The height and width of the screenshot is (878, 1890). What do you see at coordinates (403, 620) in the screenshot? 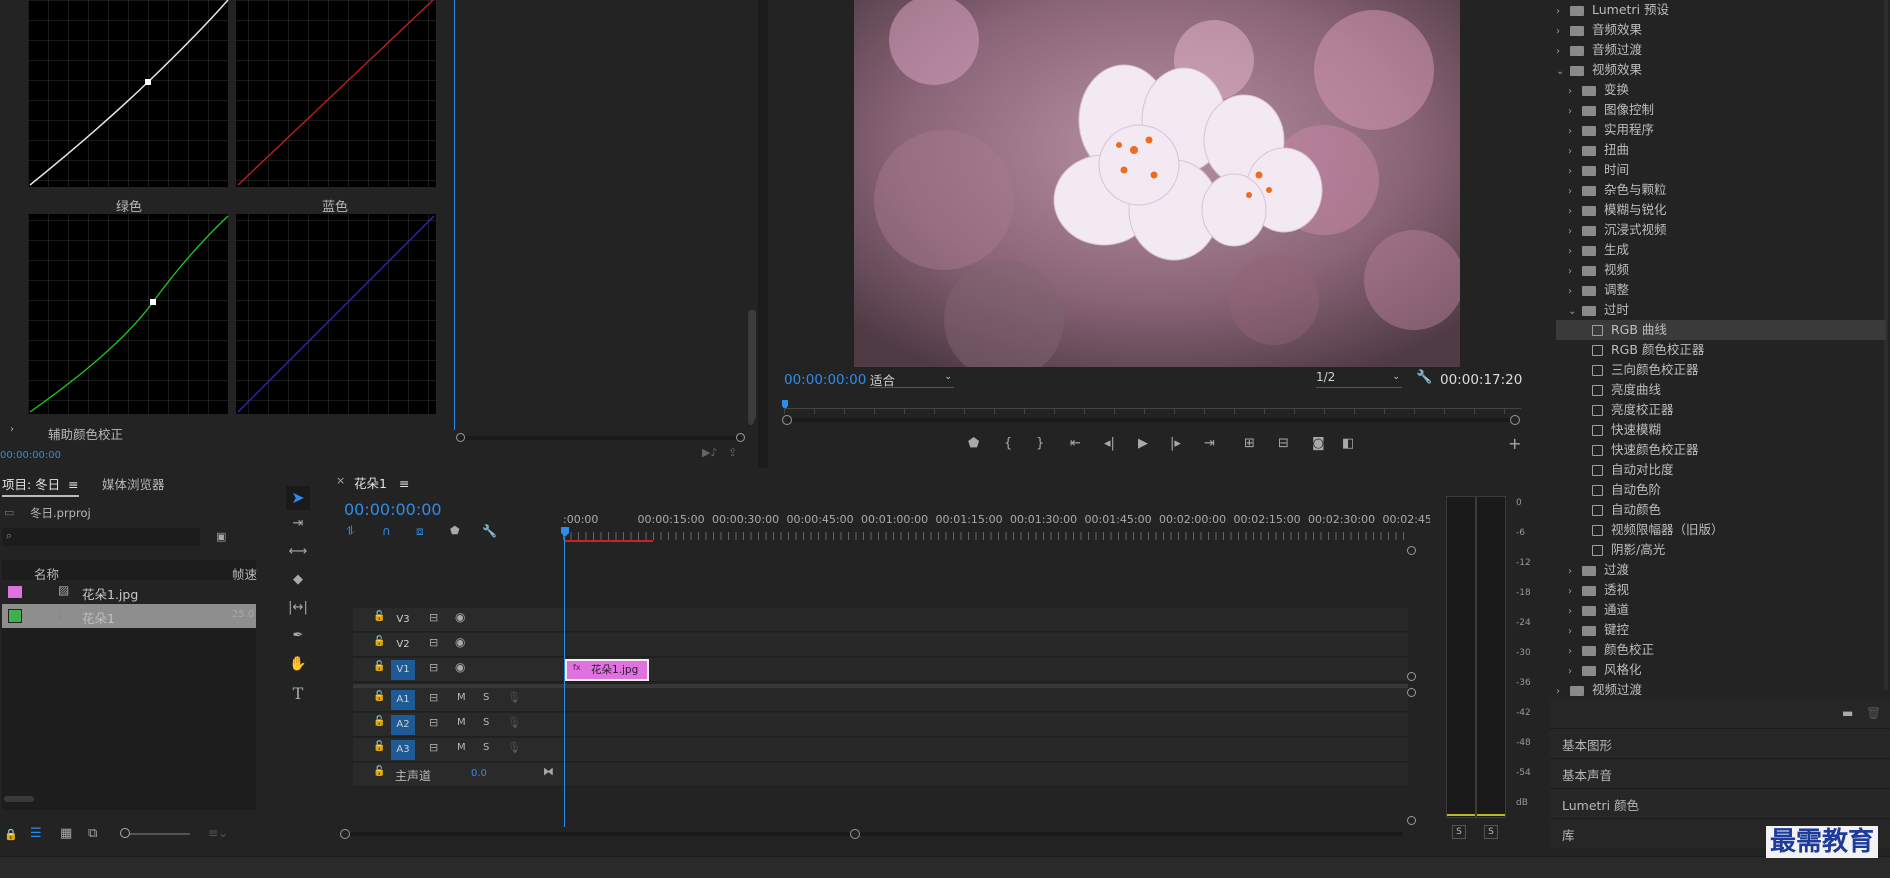
I see `track-target-v3: V3` at bounding box center [403, 620].